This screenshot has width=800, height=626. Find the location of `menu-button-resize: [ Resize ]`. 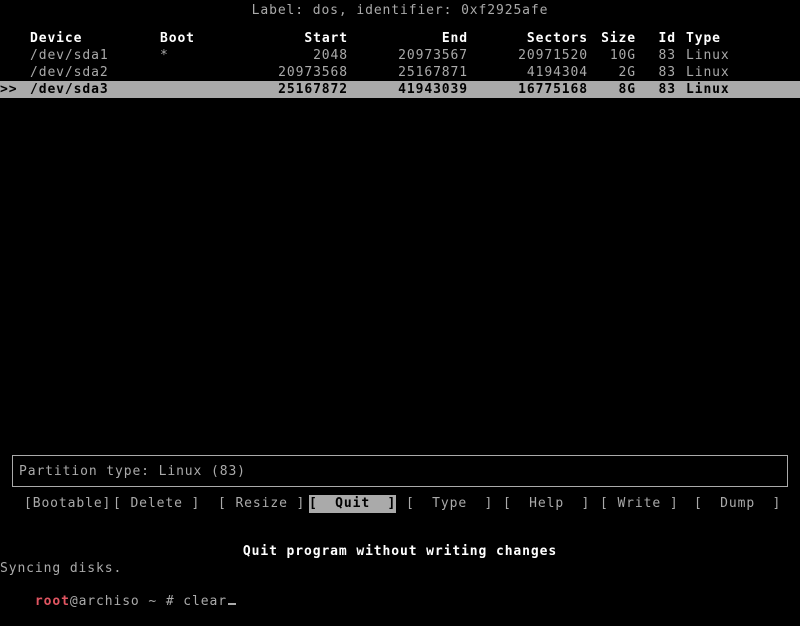

menu-button-resize: [ Resize ] is located at coordinates (261, 504).